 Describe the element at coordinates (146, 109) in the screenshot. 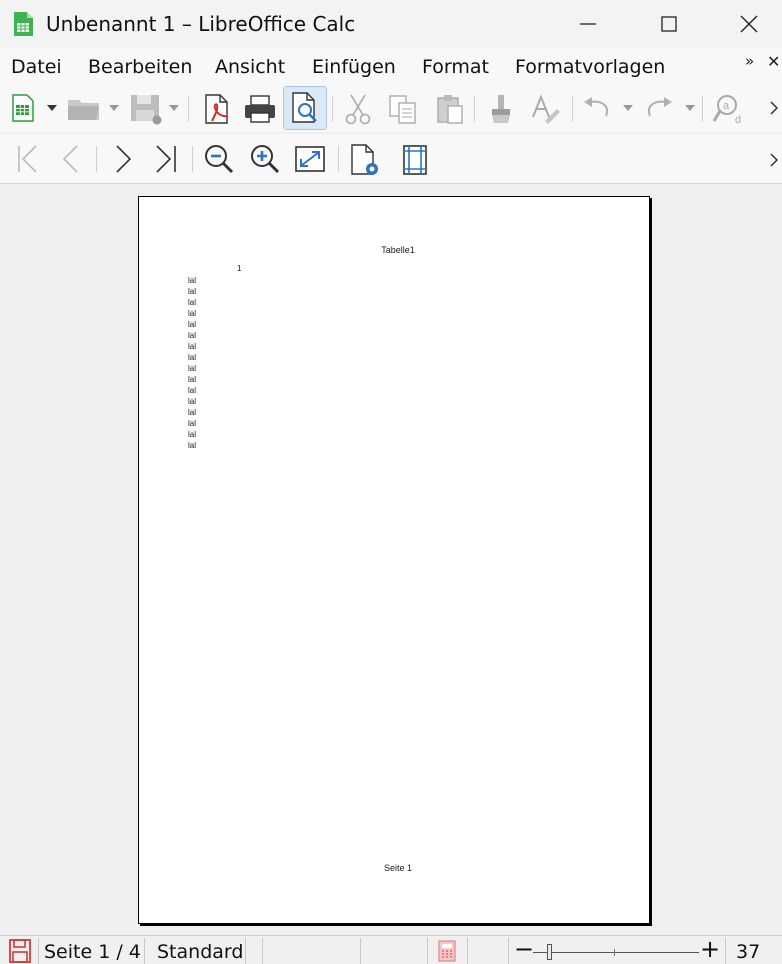

I see `save-button` at that location.